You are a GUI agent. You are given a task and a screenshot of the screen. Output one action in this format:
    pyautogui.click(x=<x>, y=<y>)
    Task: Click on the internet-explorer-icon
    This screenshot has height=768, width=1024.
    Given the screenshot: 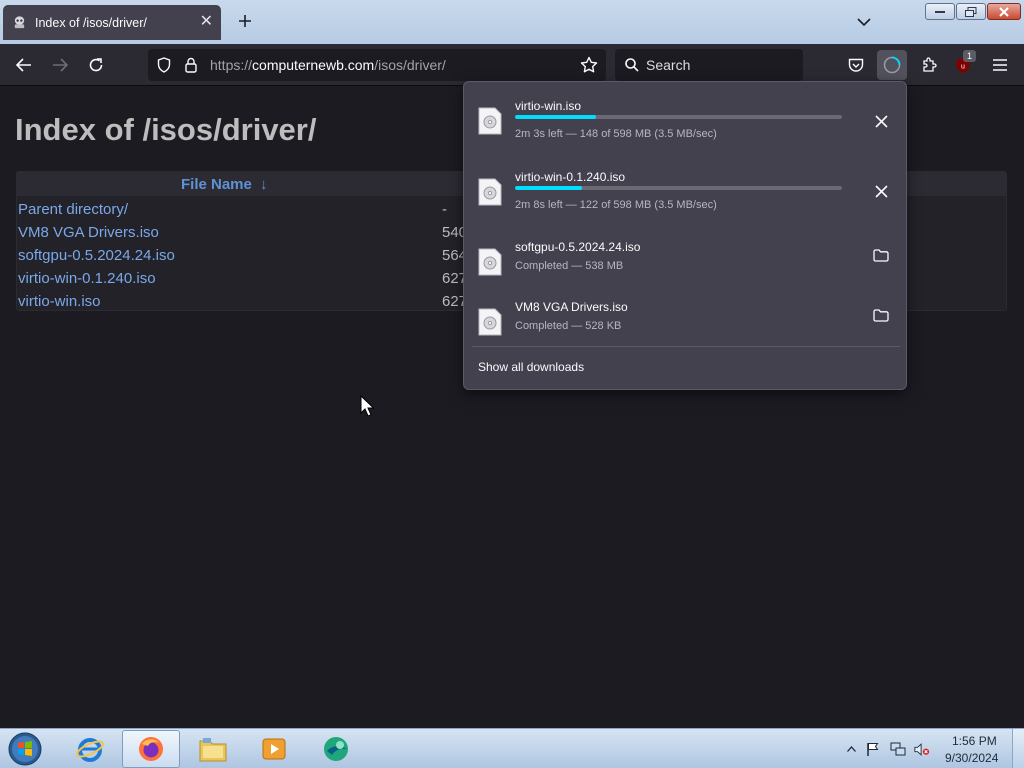 What is the action you would take?
    pyautogui.click(x=90, y=750)
    